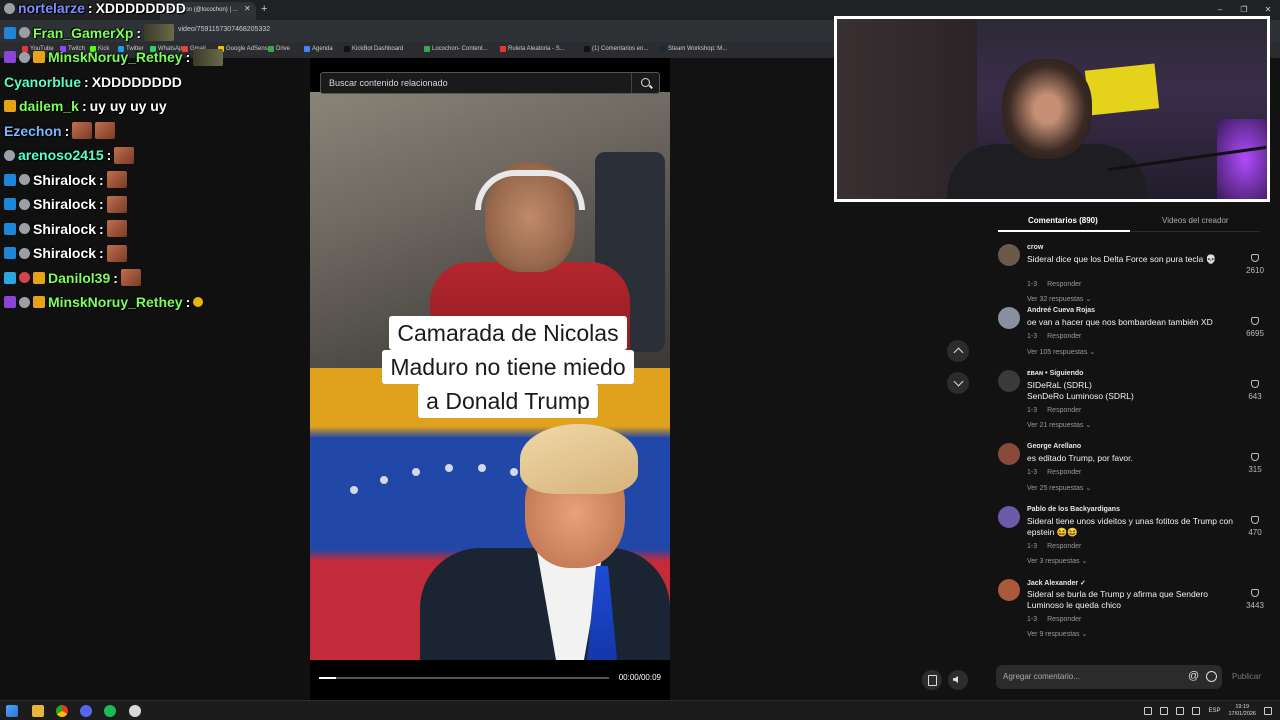  I want to click on emoji-icon, so click(1211, 676).